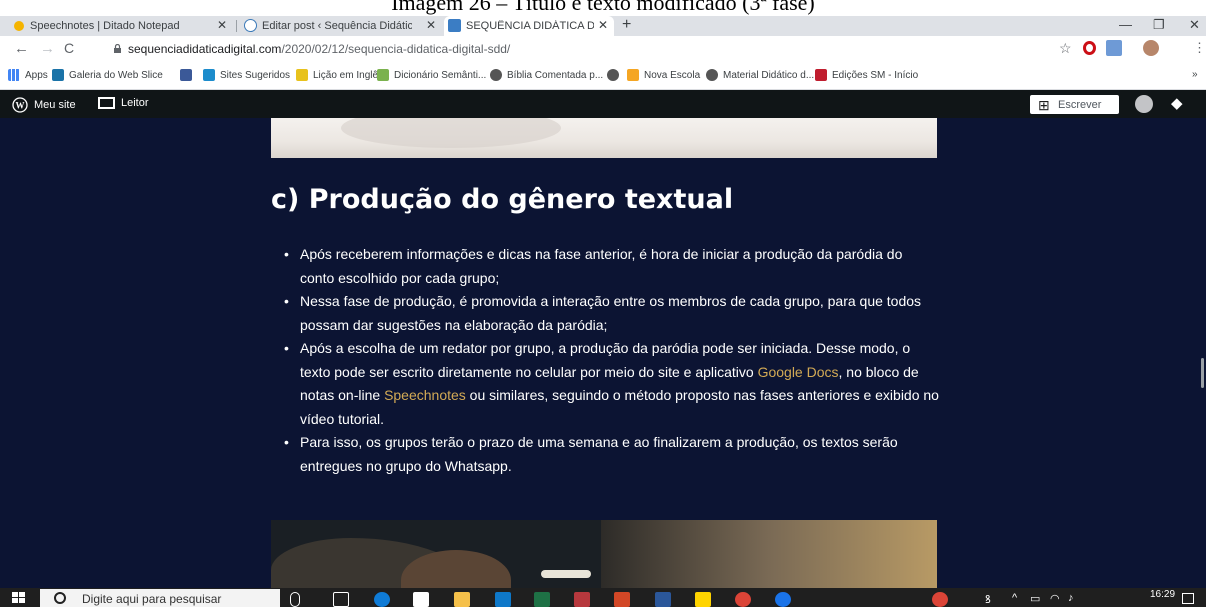 Image resolution: width=1206 pixels, height=607 pixels. What do you see at coordinates (302, 75) in the screenshot?
I see `english-lesson-icon` at bounding box center [302, 75].